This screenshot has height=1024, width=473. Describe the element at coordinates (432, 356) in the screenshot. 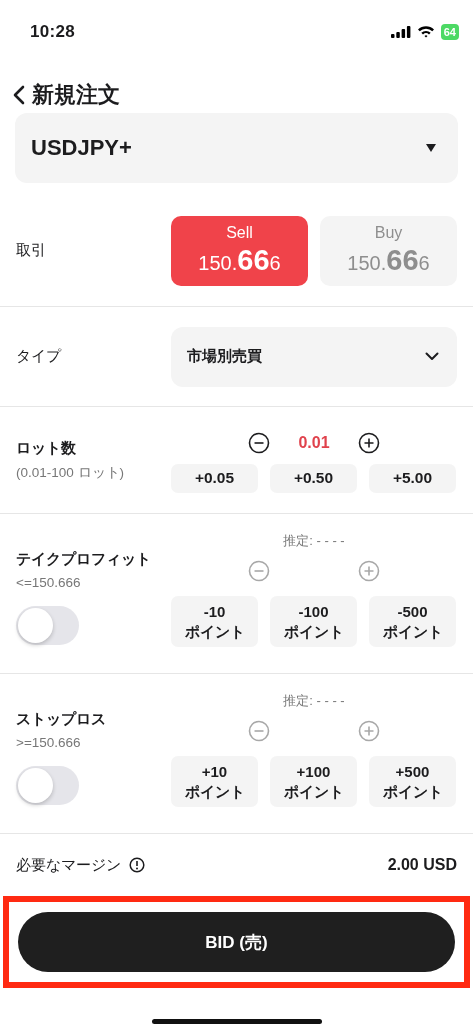

I see `chevron-down-icon` at that location.